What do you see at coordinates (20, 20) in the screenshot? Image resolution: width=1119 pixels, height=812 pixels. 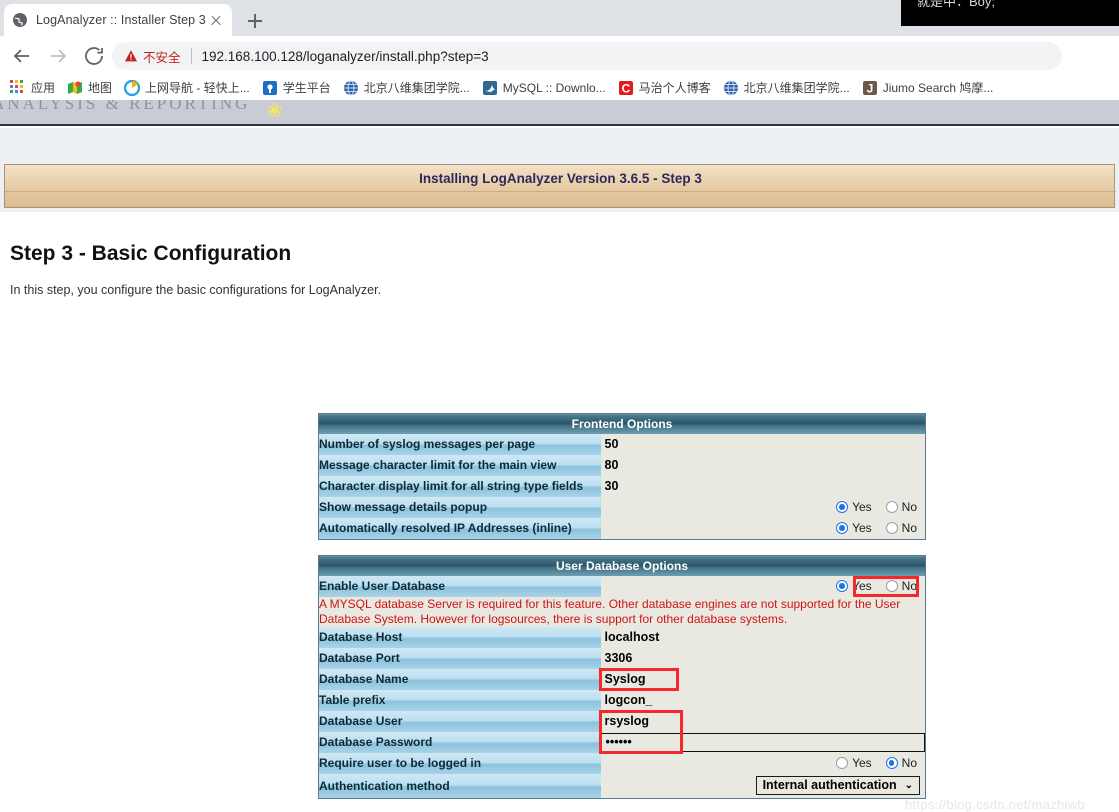 I see `globe-icon` at bounding box center [20, 20].